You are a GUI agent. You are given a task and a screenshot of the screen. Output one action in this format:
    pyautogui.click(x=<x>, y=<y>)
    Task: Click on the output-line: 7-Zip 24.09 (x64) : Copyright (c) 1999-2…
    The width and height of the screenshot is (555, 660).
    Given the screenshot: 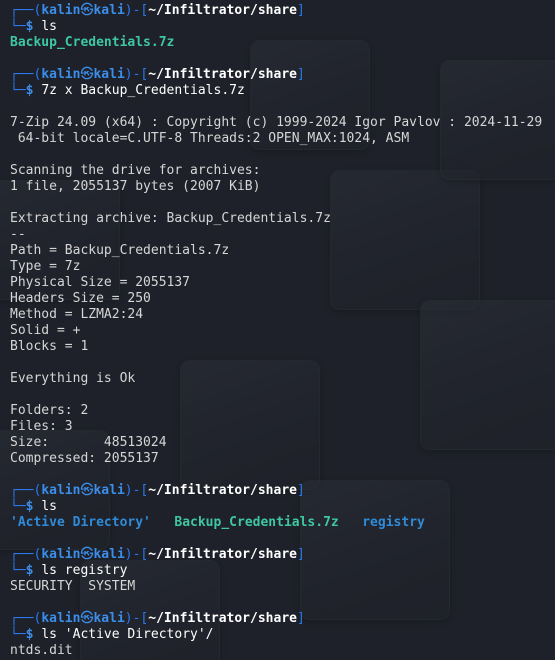 What is the action you would take?
    pyautogui.click(x=276, y=122)
    